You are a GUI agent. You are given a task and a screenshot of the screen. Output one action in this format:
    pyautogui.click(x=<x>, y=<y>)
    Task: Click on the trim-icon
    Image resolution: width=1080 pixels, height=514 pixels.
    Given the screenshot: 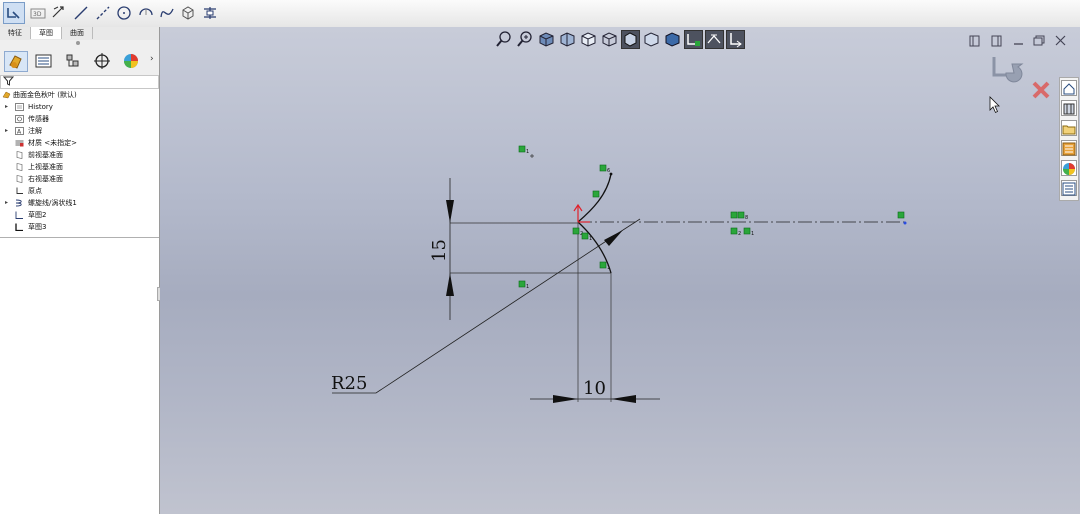 What is the action you would take?
    pyautogui.click(x=210, y=13)
    